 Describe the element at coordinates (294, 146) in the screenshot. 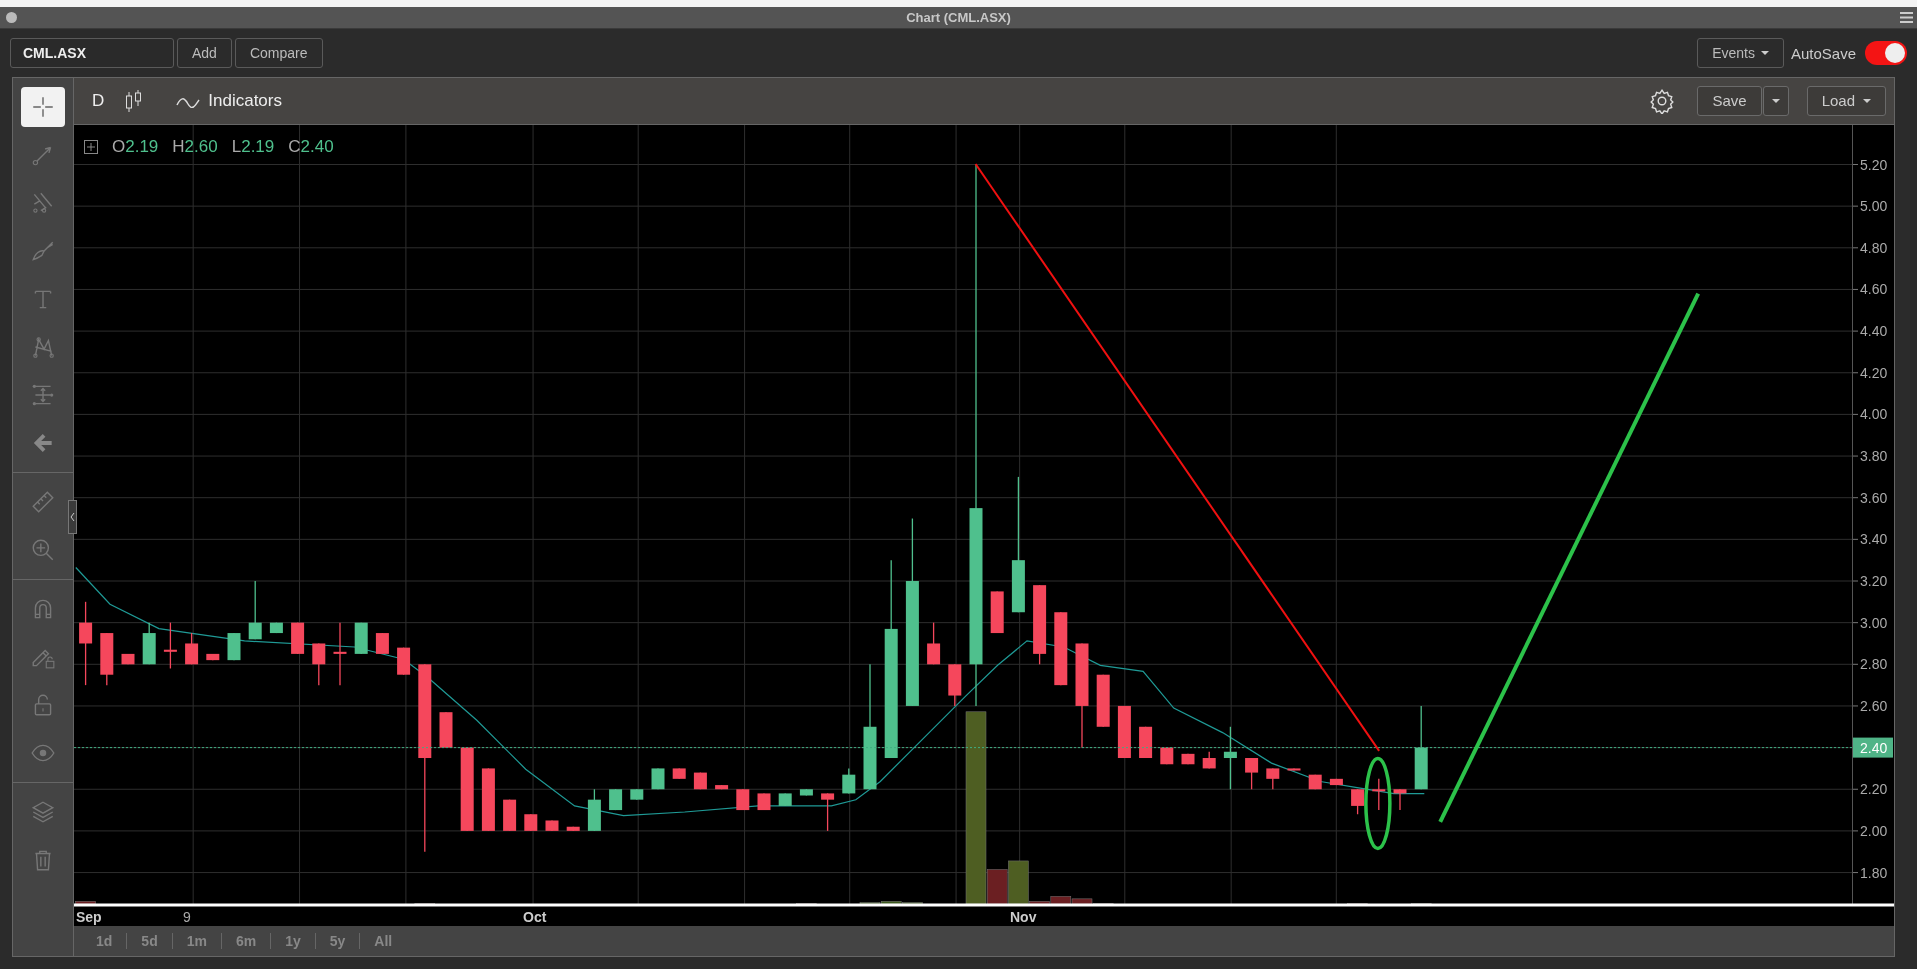

I see `ohlc-label: C` at that location.